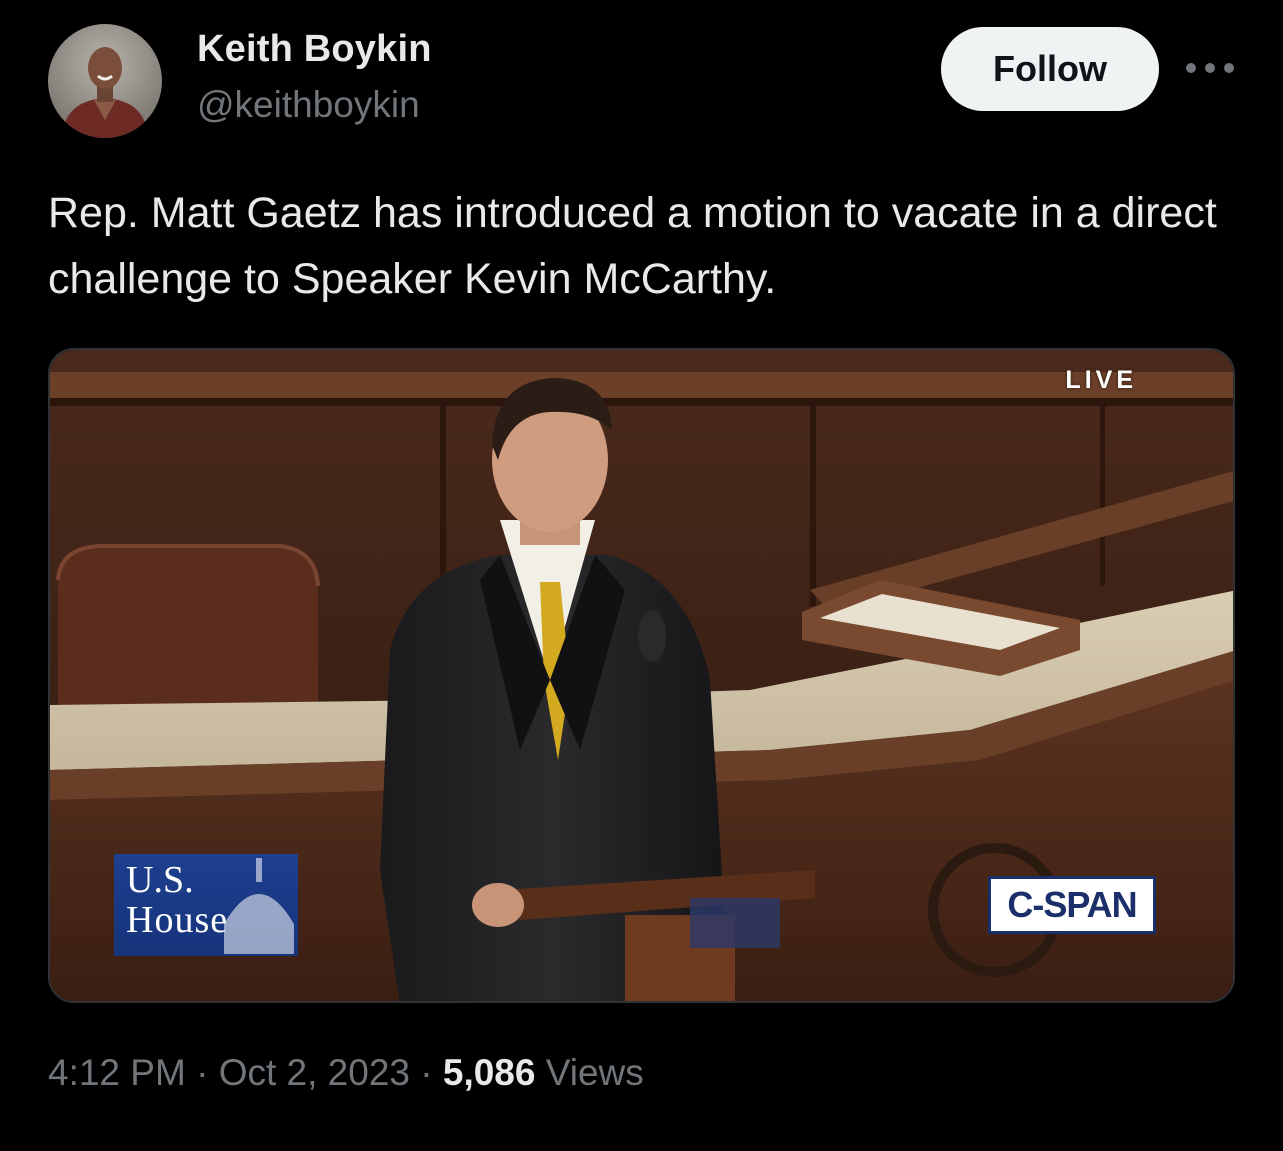 The width and height of the screenshot is (1283, 1151). I want to click on tweet-time: 4:12 PM, so click(117, 1072).